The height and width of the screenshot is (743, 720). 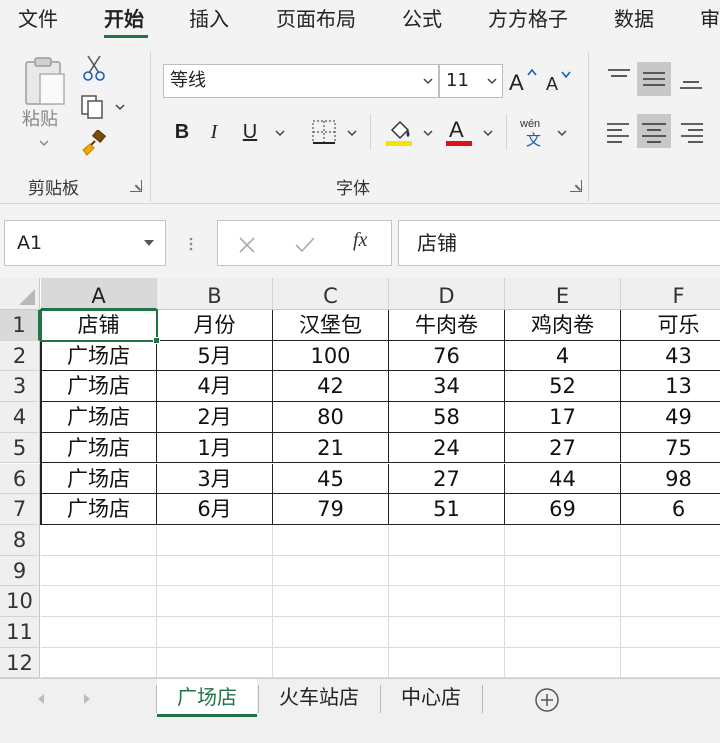 What do you see at coordinates (563, 509) in the screenshot?
I see `table-cell: 69` at bounding box center [563, 509].